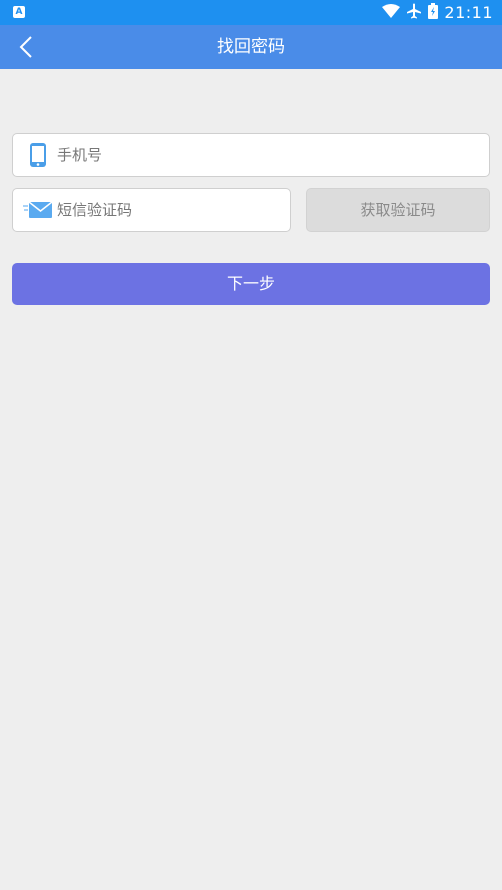 Image resolution: width=502 pixels, height=890 pixels. What do you see at coordinates (273, 155) in the screenshot?
I see `phone-input` at bounding box center [273, 155].